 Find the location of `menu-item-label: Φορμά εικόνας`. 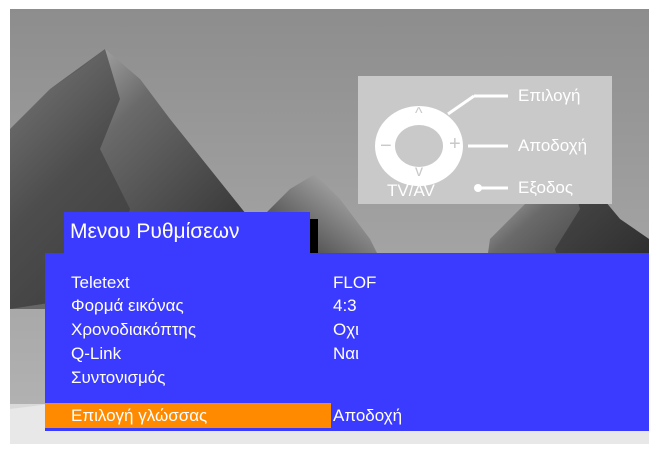

menu-item-label: Φορμά εικόνας is located at coordinates (127, 305).